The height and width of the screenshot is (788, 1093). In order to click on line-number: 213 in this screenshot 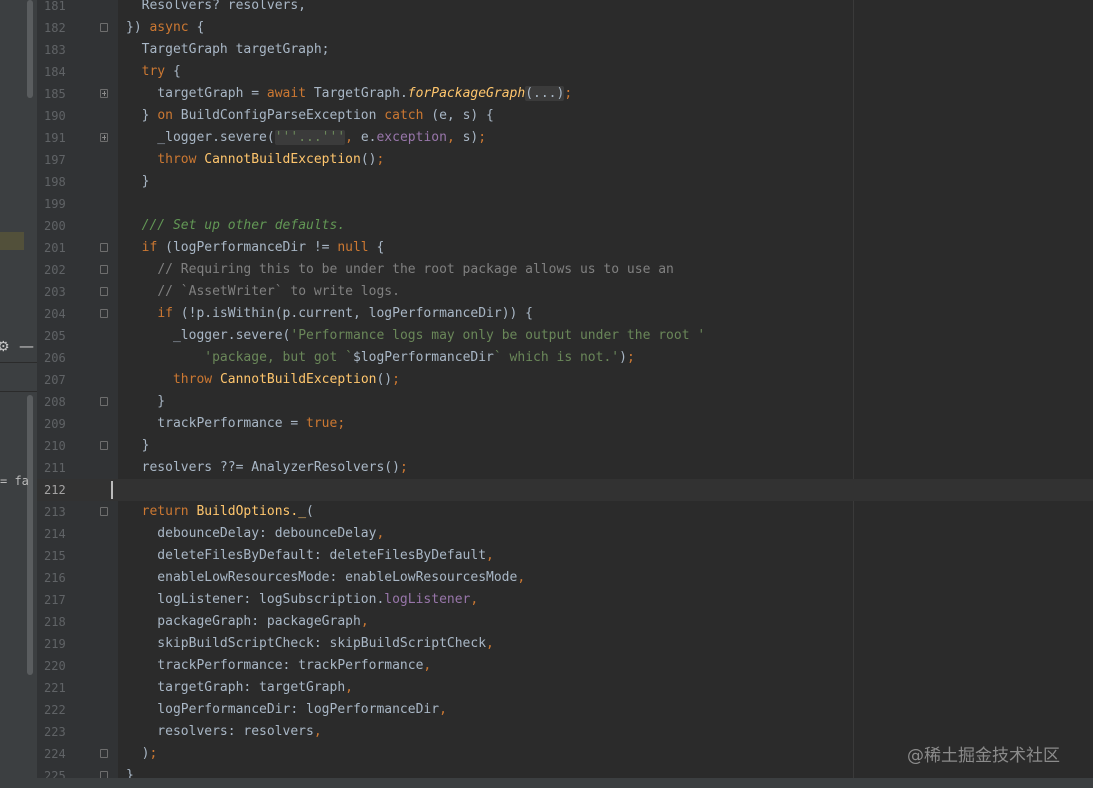, I will do `click(59, 512)`.